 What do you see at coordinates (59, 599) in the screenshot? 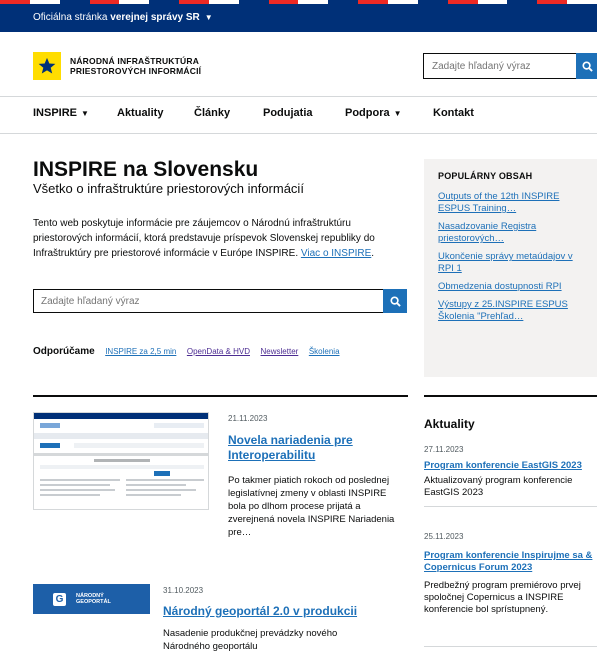
I see `geoportal-logo-icon: G` at bounding box center [59, 599].